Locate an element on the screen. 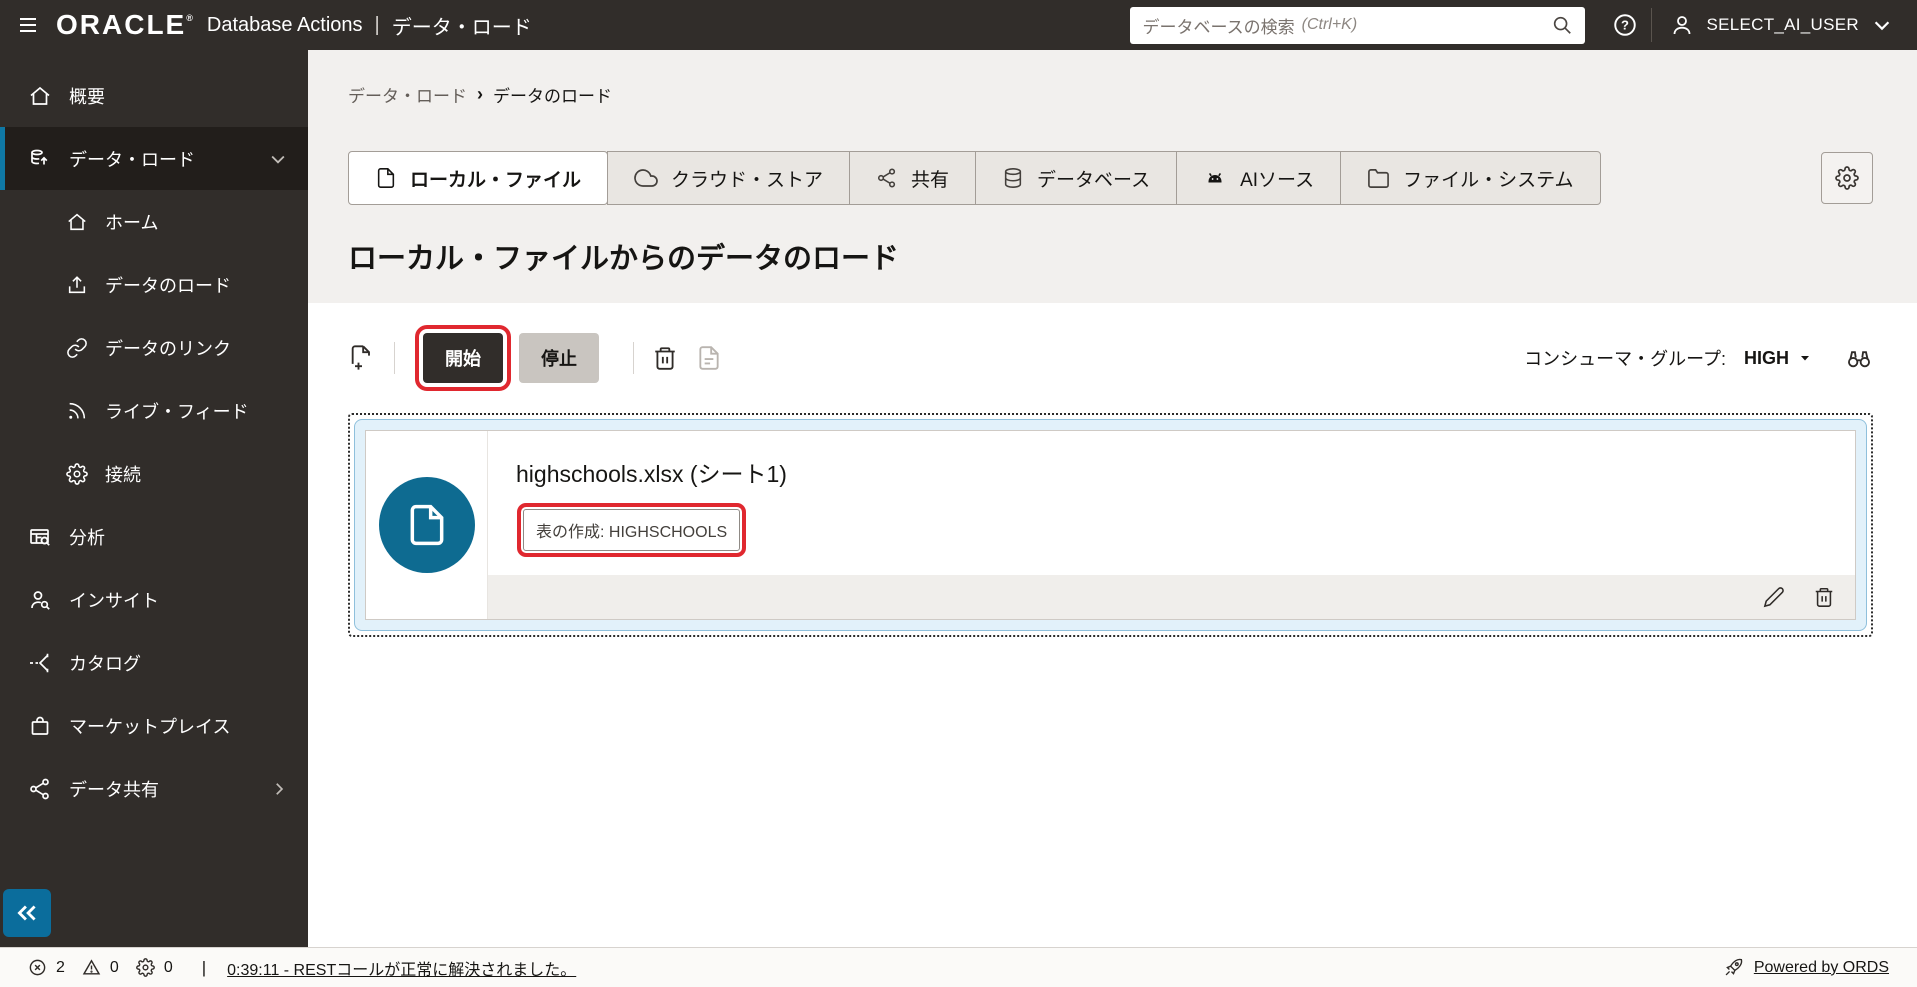  tab-database: データベース is located at coordinates (1076, 178).